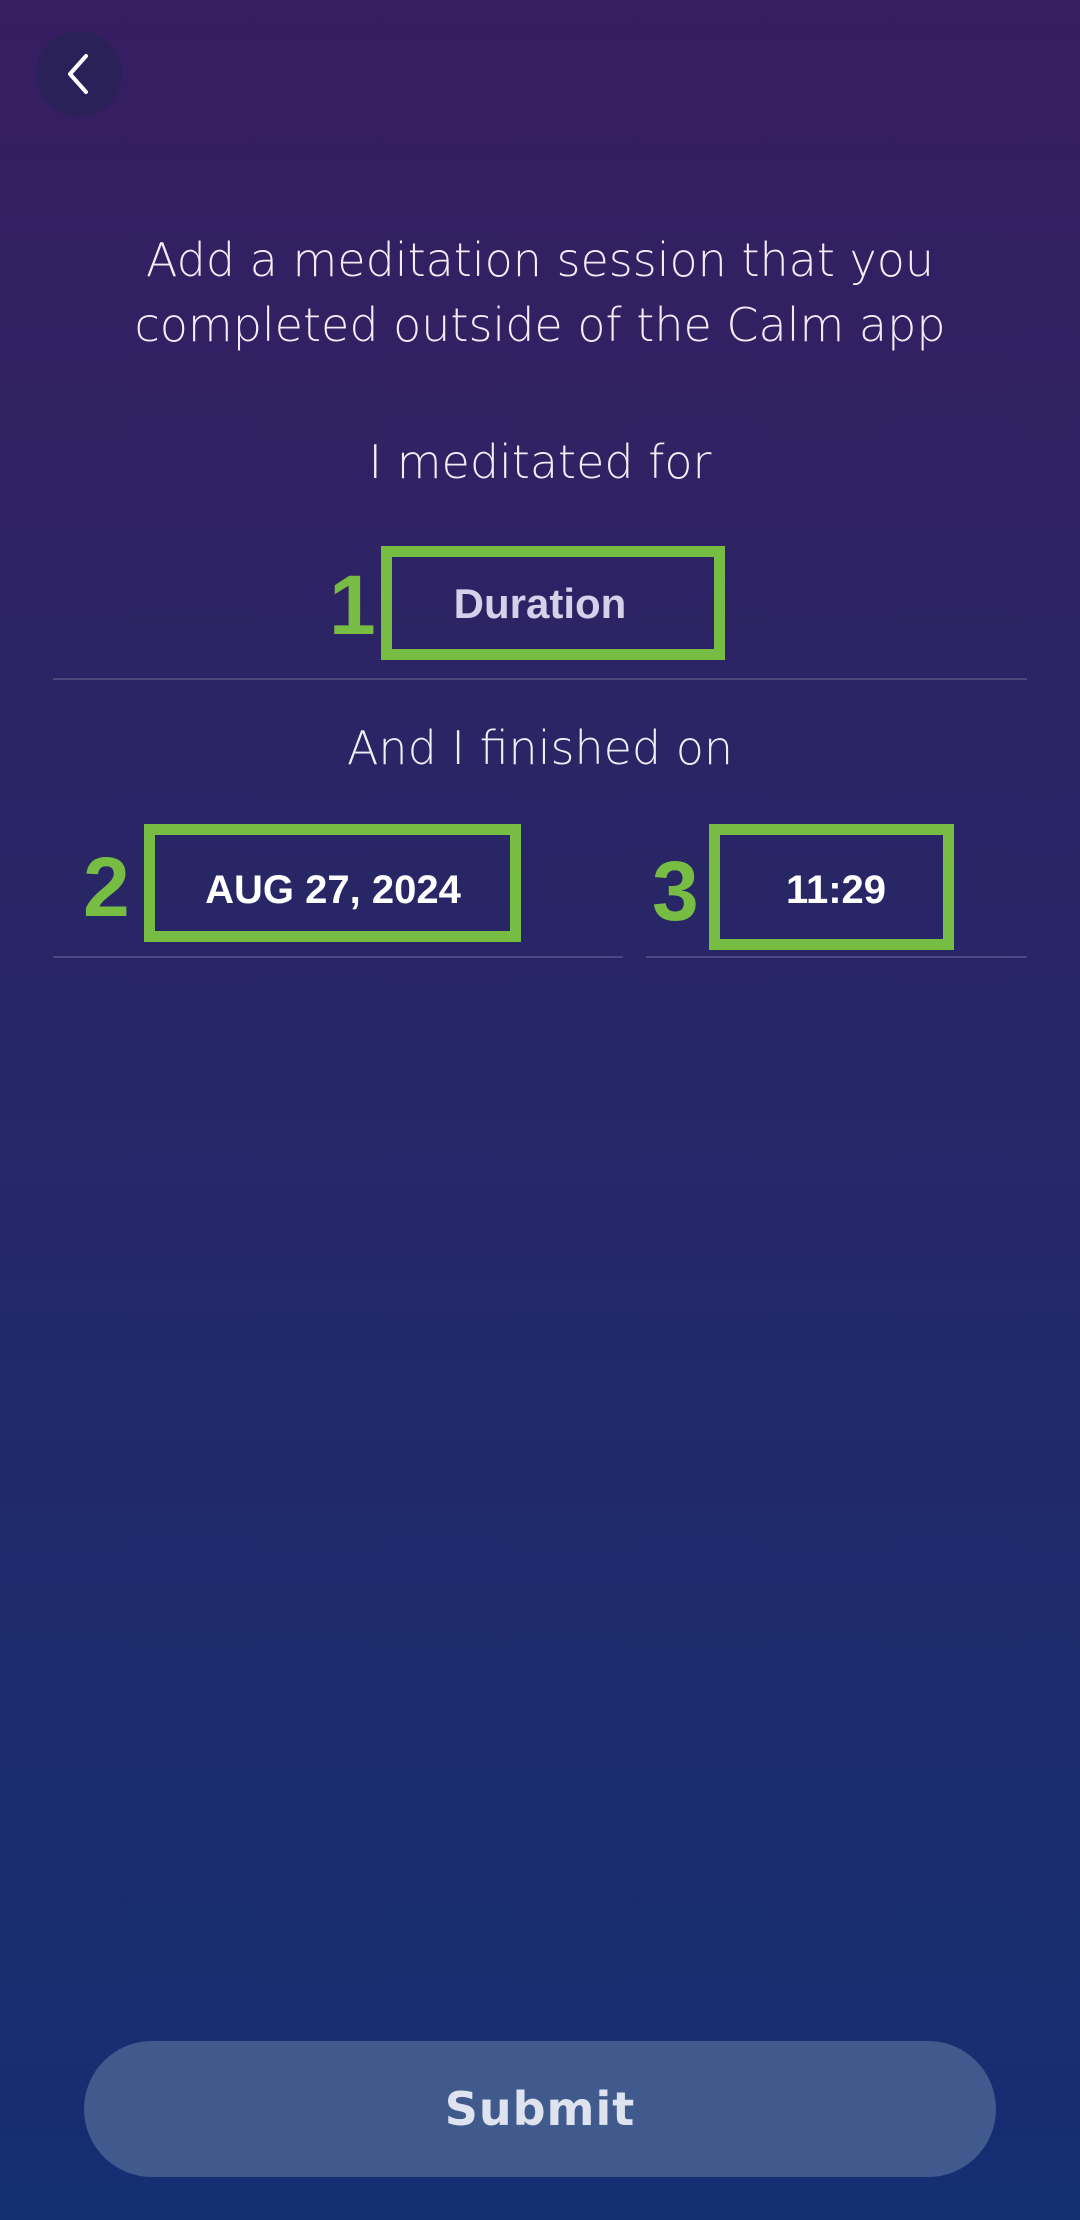  Describe the element at coordinates (553, 603) in the screenshot. I see `highlight-box-duration` at that location.